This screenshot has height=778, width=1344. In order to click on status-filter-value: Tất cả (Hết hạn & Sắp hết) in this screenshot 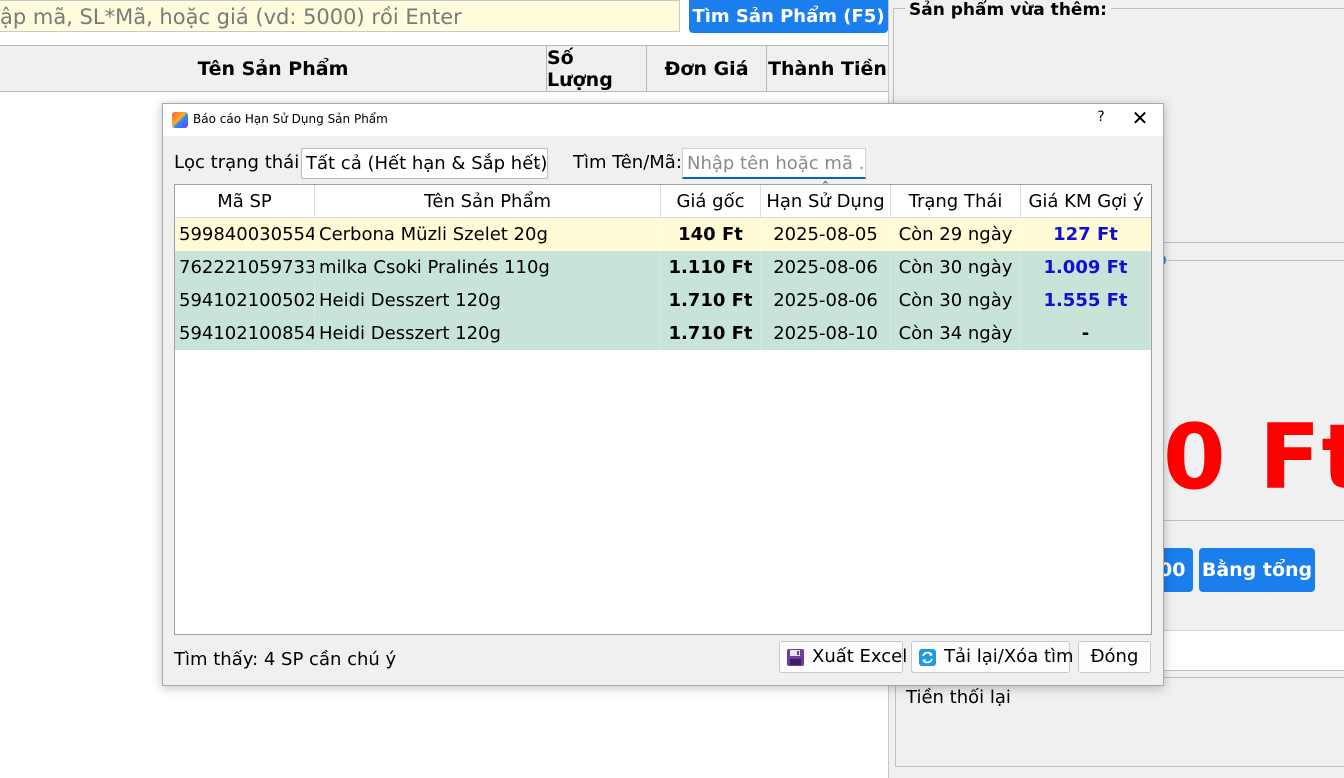, I will do `click(427, 163)`.